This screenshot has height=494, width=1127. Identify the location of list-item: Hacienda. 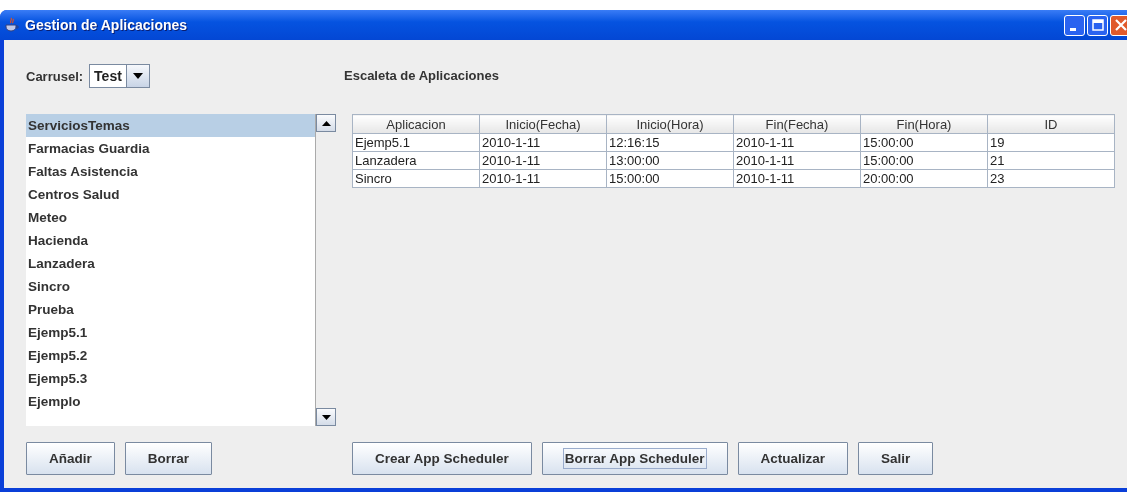
(170, 240).